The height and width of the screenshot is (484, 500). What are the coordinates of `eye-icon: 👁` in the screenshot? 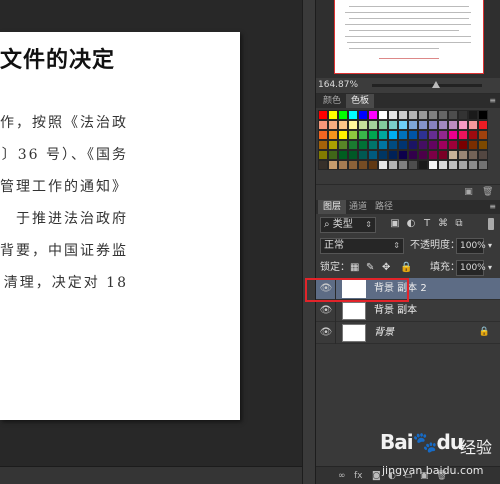 It's located at (326, 333).